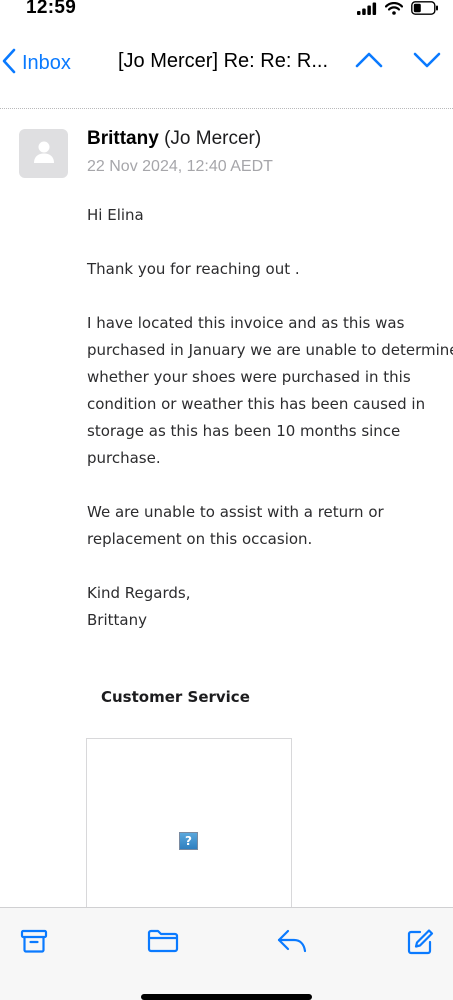 The height and width of the screenshot is (1000, 453). Describe the element at coordinates (226, 953) in the screenshot. I see `bottom-toolbar` at that location.